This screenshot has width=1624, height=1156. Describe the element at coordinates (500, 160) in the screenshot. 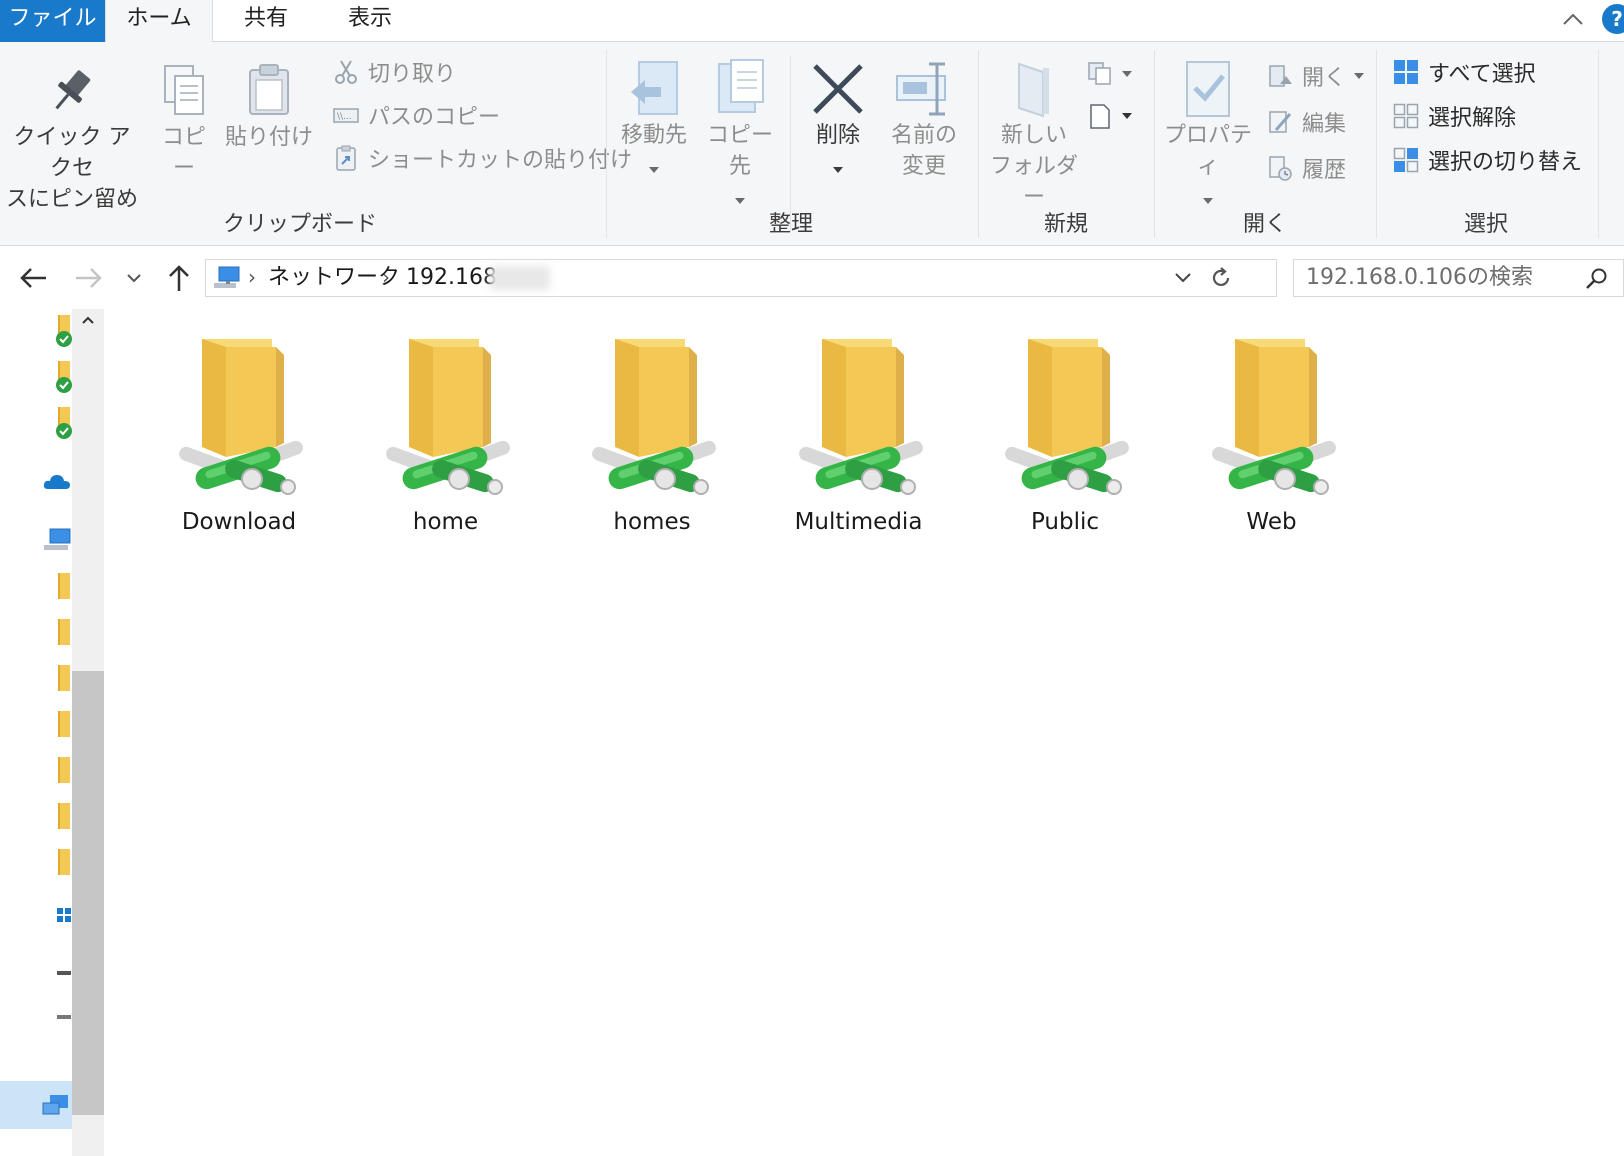

I see `paste-shortcut-label: ショートカットの貼り付け` at that location.